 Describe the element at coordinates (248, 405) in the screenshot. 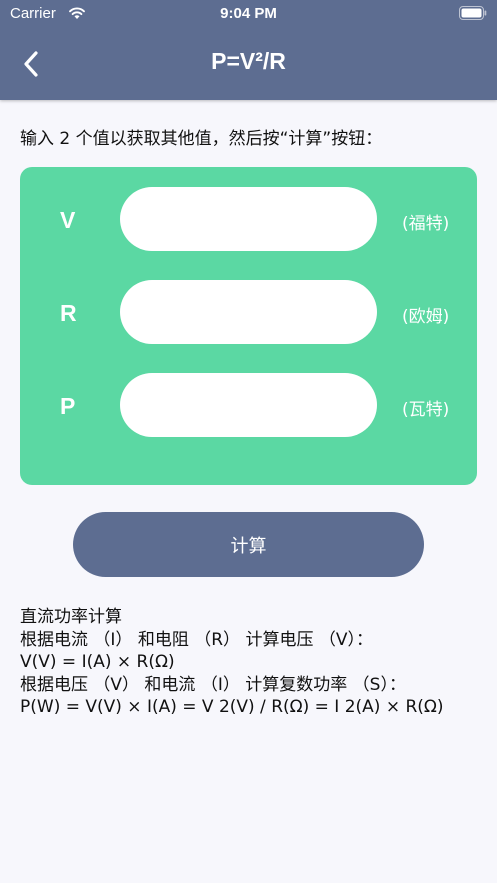

I see `power-input` at that location.